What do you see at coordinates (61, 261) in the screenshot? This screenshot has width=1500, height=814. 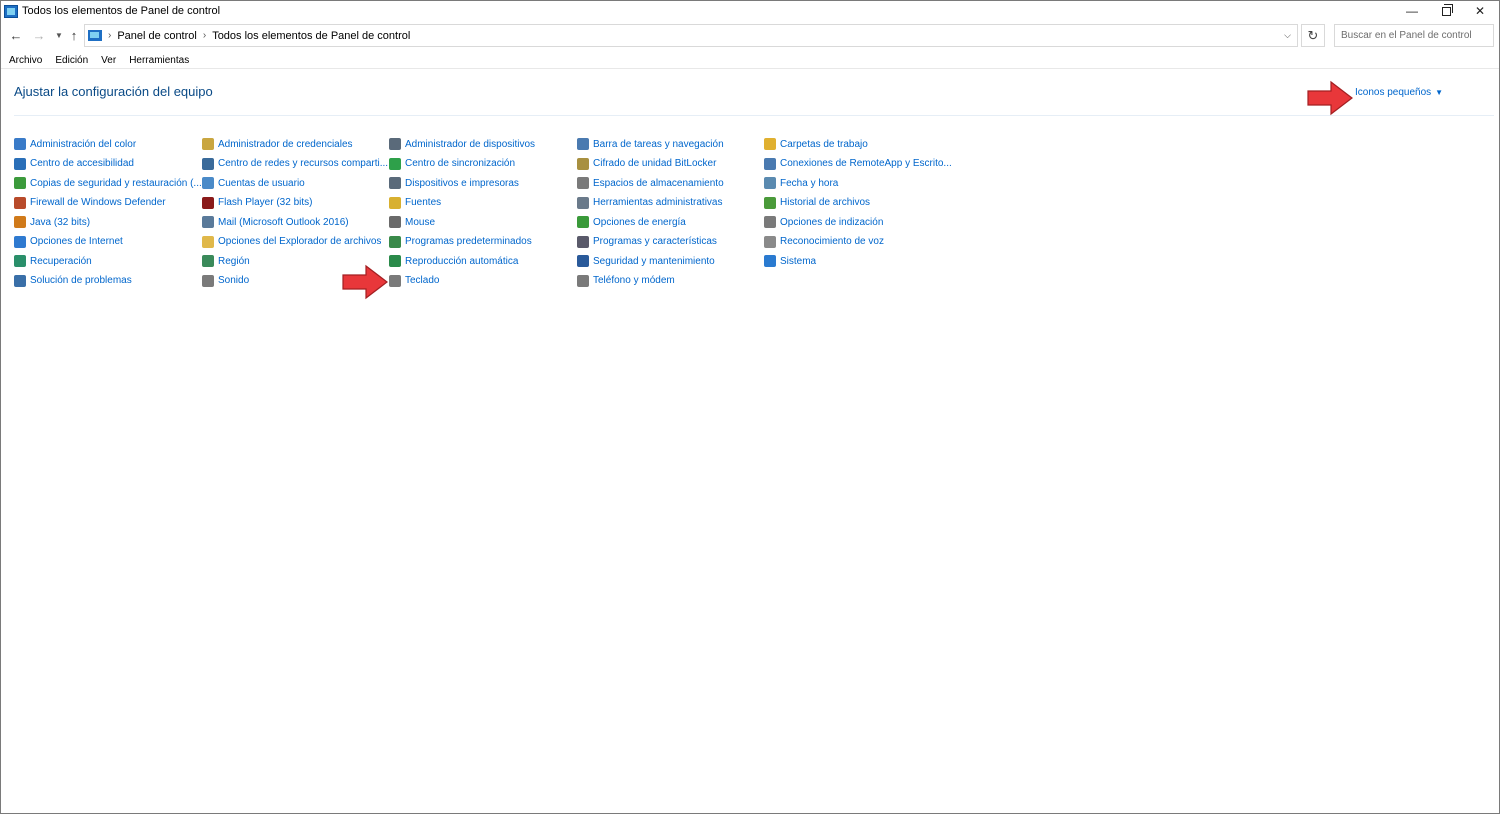 I see `control-panel-item-label: Recuperación` at bounding box center [61, 261].